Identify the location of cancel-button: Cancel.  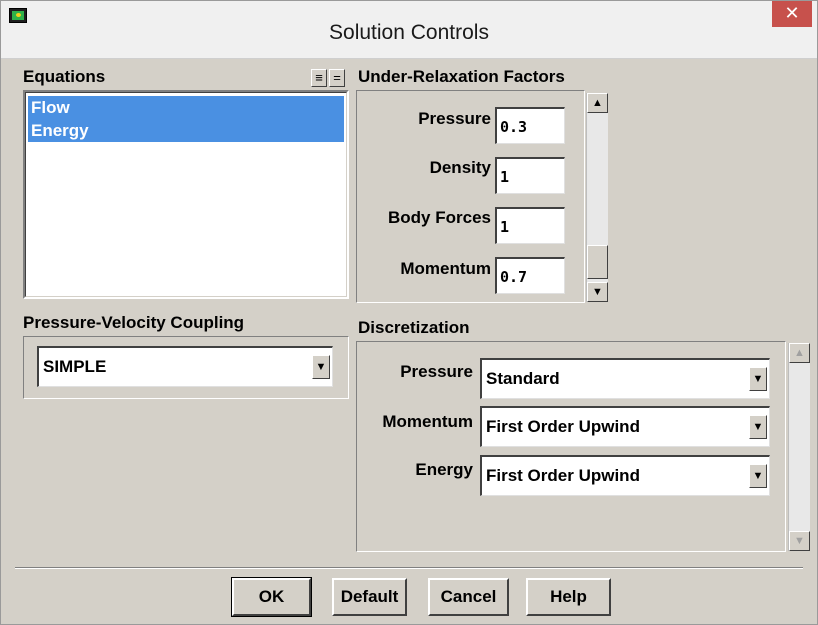
(468, 597).